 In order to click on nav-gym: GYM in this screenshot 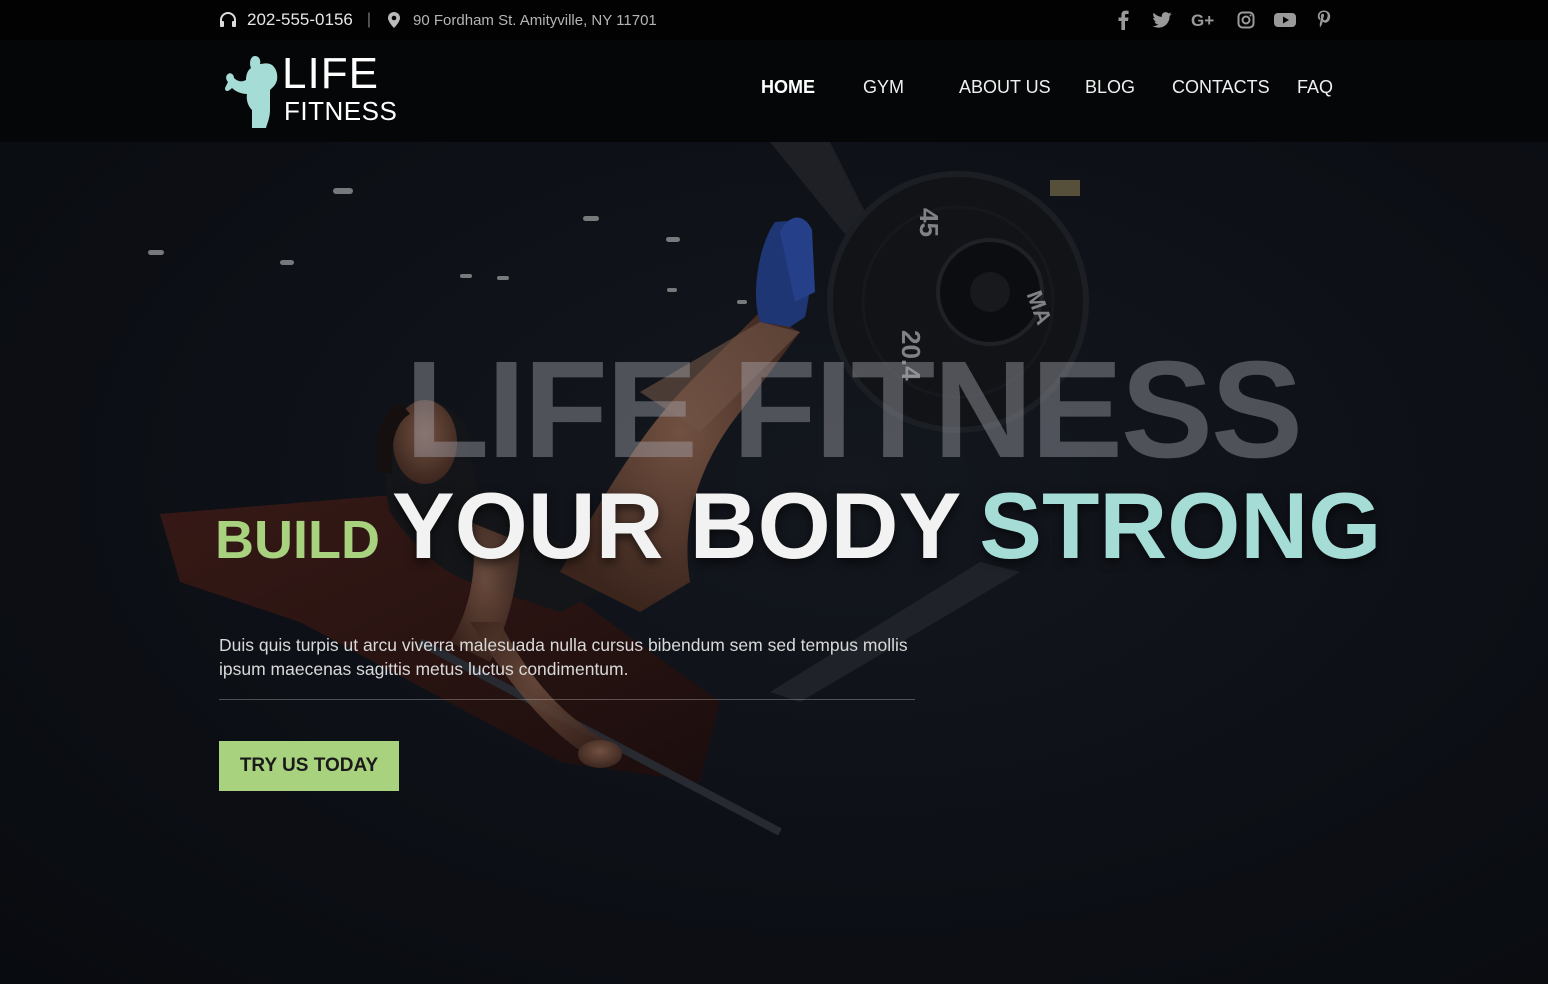, I will do `click(883, 87)`.